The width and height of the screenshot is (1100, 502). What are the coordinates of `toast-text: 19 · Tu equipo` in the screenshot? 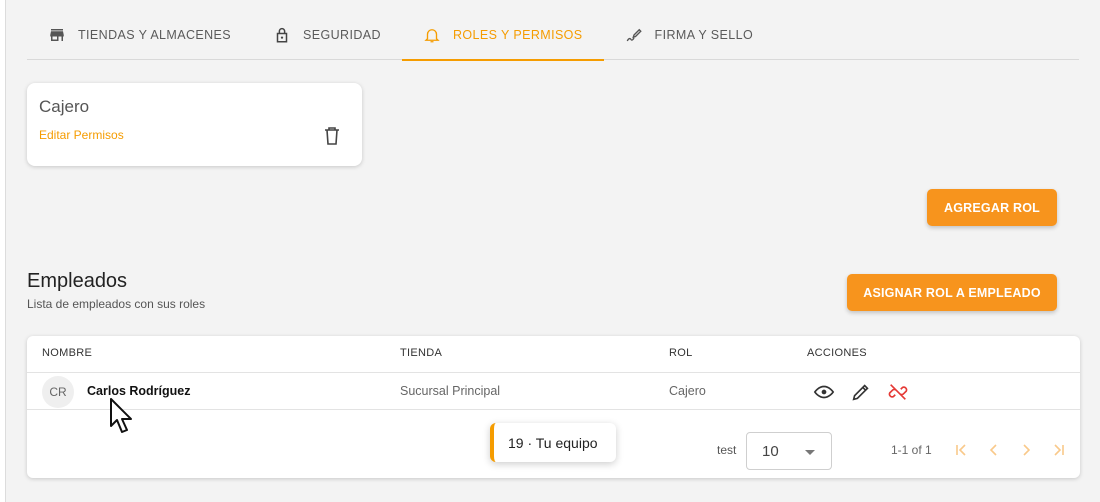 It's located at (553, 442).